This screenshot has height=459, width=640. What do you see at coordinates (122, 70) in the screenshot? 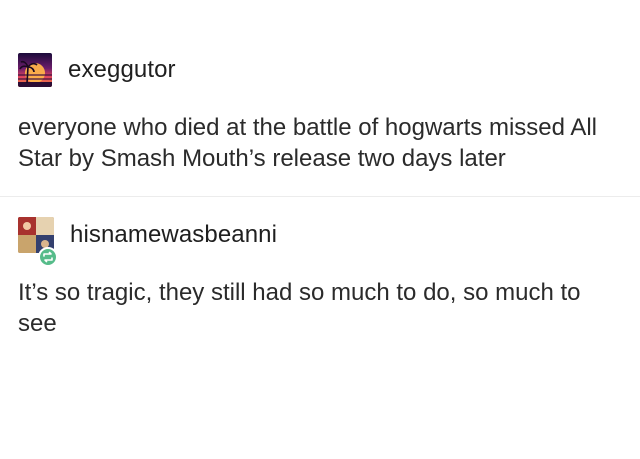
I see `username: exeggutor` at bounding box center [122, 70].